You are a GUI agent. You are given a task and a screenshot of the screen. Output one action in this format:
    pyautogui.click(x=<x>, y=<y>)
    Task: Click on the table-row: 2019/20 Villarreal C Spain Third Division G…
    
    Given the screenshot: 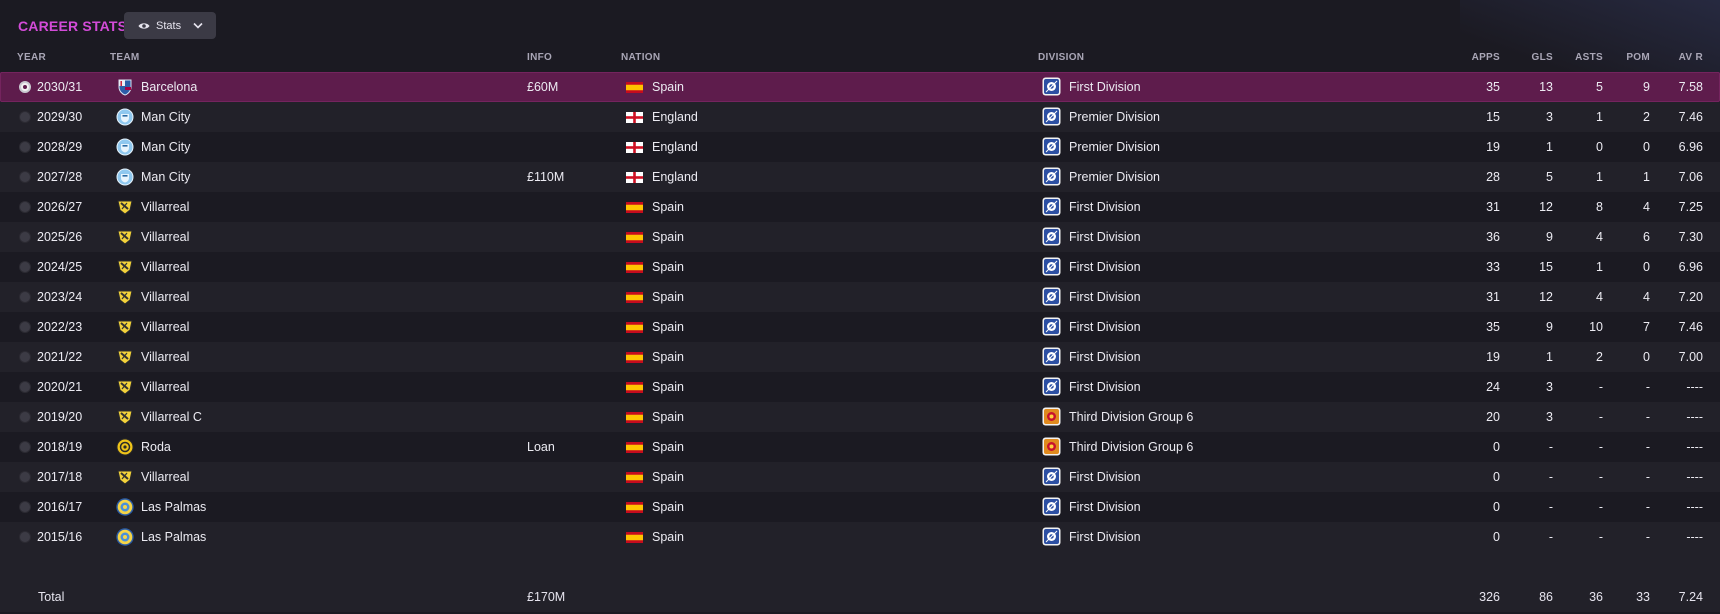 What is the action you would take?
    pyautogui.click(x=860, y=417)
    